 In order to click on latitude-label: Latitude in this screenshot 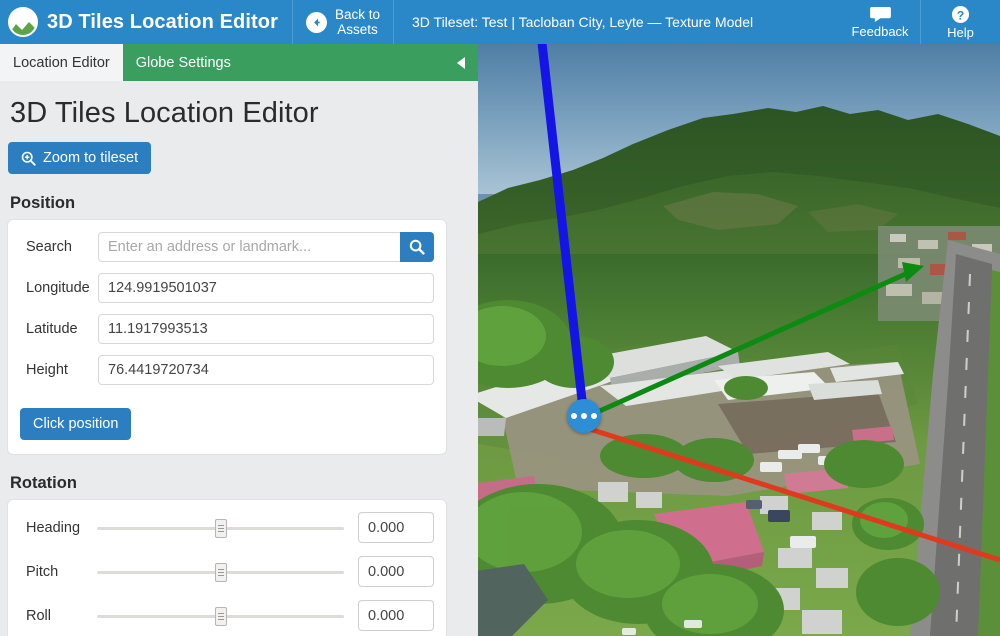, I will do `click(52, 329)`.